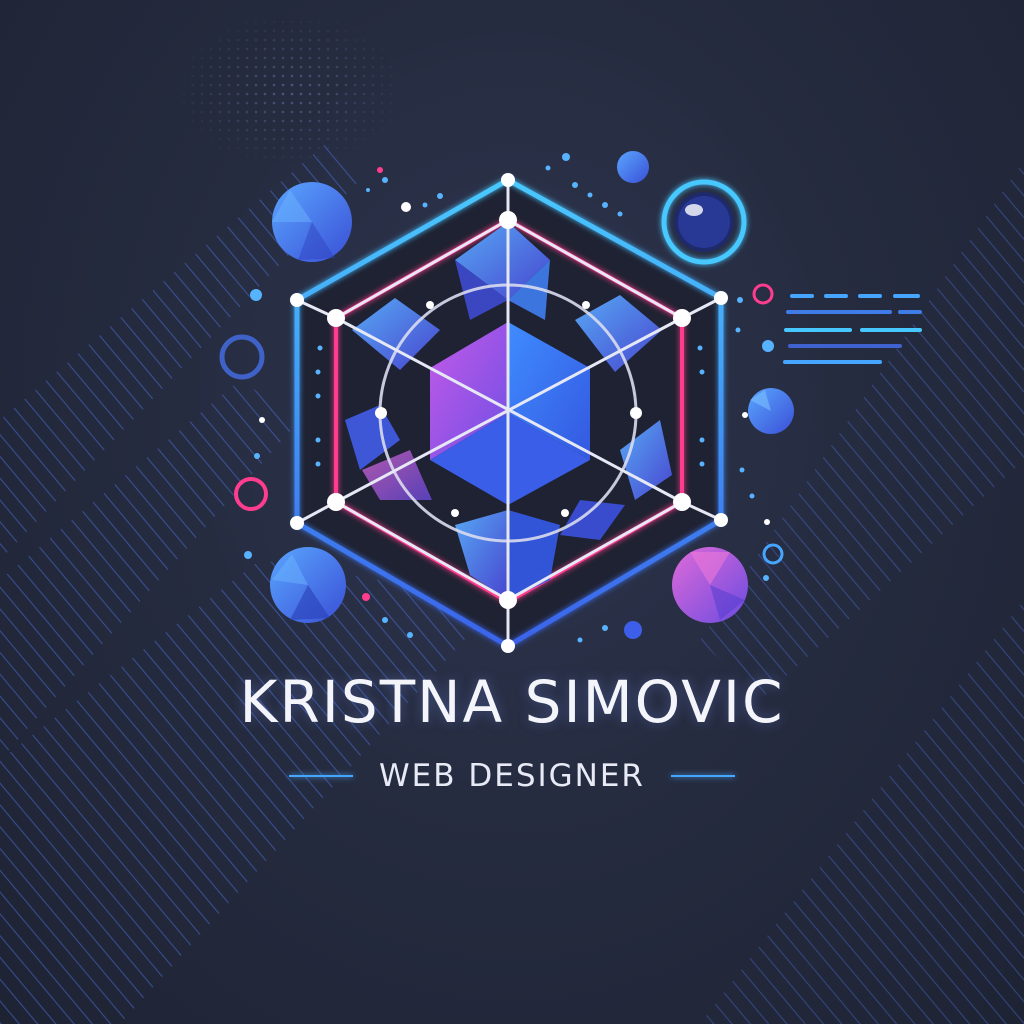 This screenshot has height=1024, width=1024. Describe the element at coordinates (321, 776) in the screenshot. I see `tagline-rule-left` at that location.